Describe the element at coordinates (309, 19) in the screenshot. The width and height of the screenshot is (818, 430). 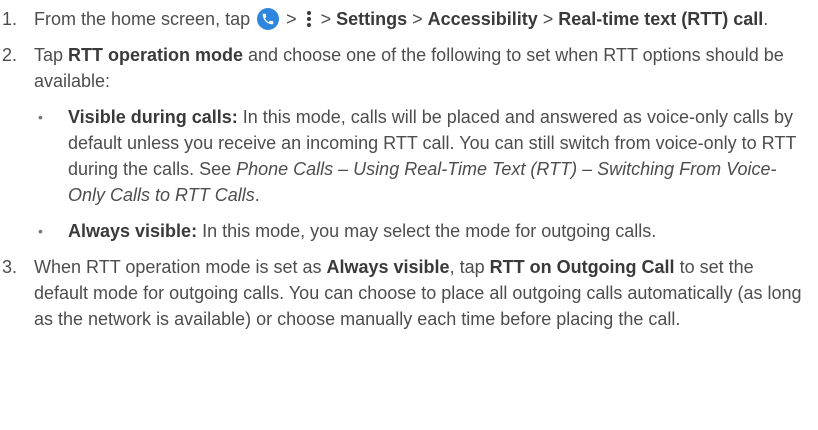
I see `more-vertical-icon` at that location.